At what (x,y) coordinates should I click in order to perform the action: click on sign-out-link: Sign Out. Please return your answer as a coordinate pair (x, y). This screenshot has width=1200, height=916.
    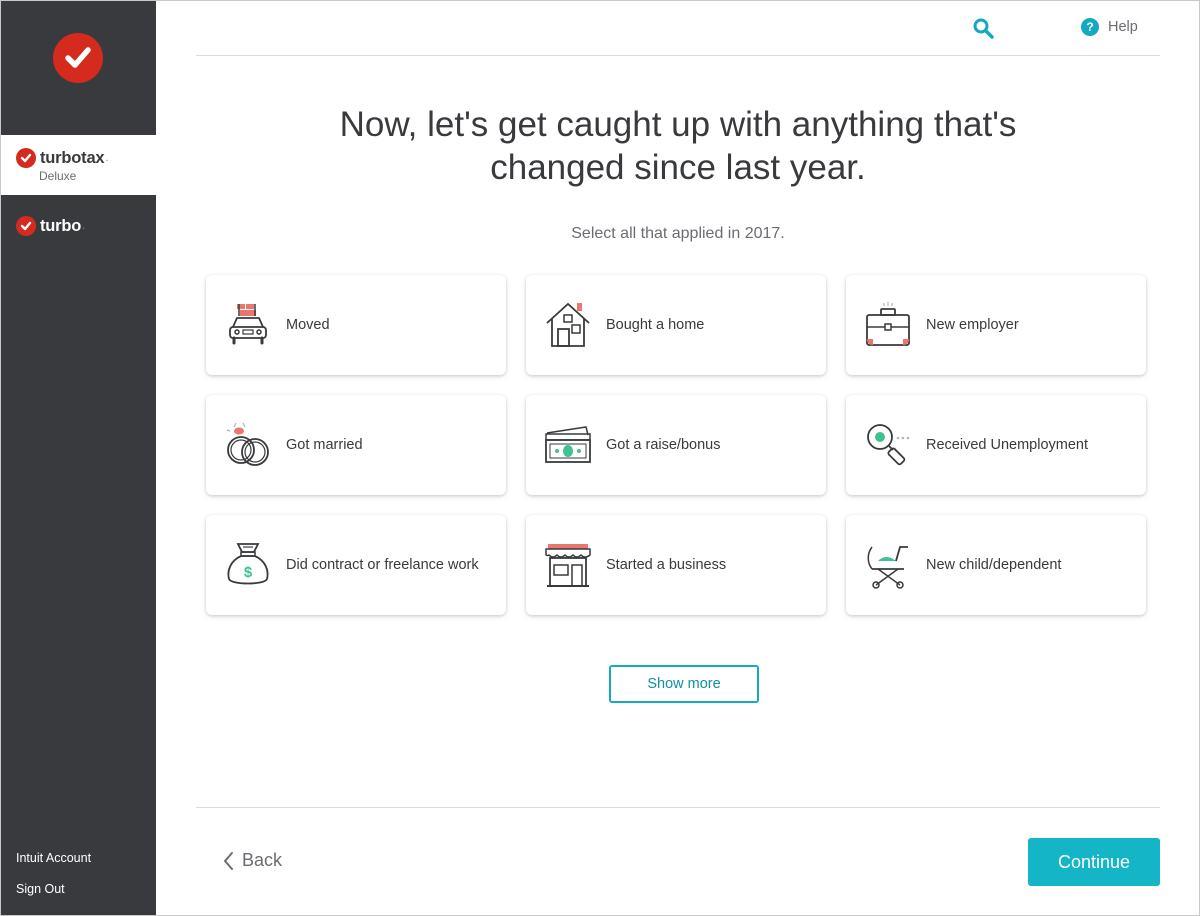
    Looking at the image, I should click on (40, 889).